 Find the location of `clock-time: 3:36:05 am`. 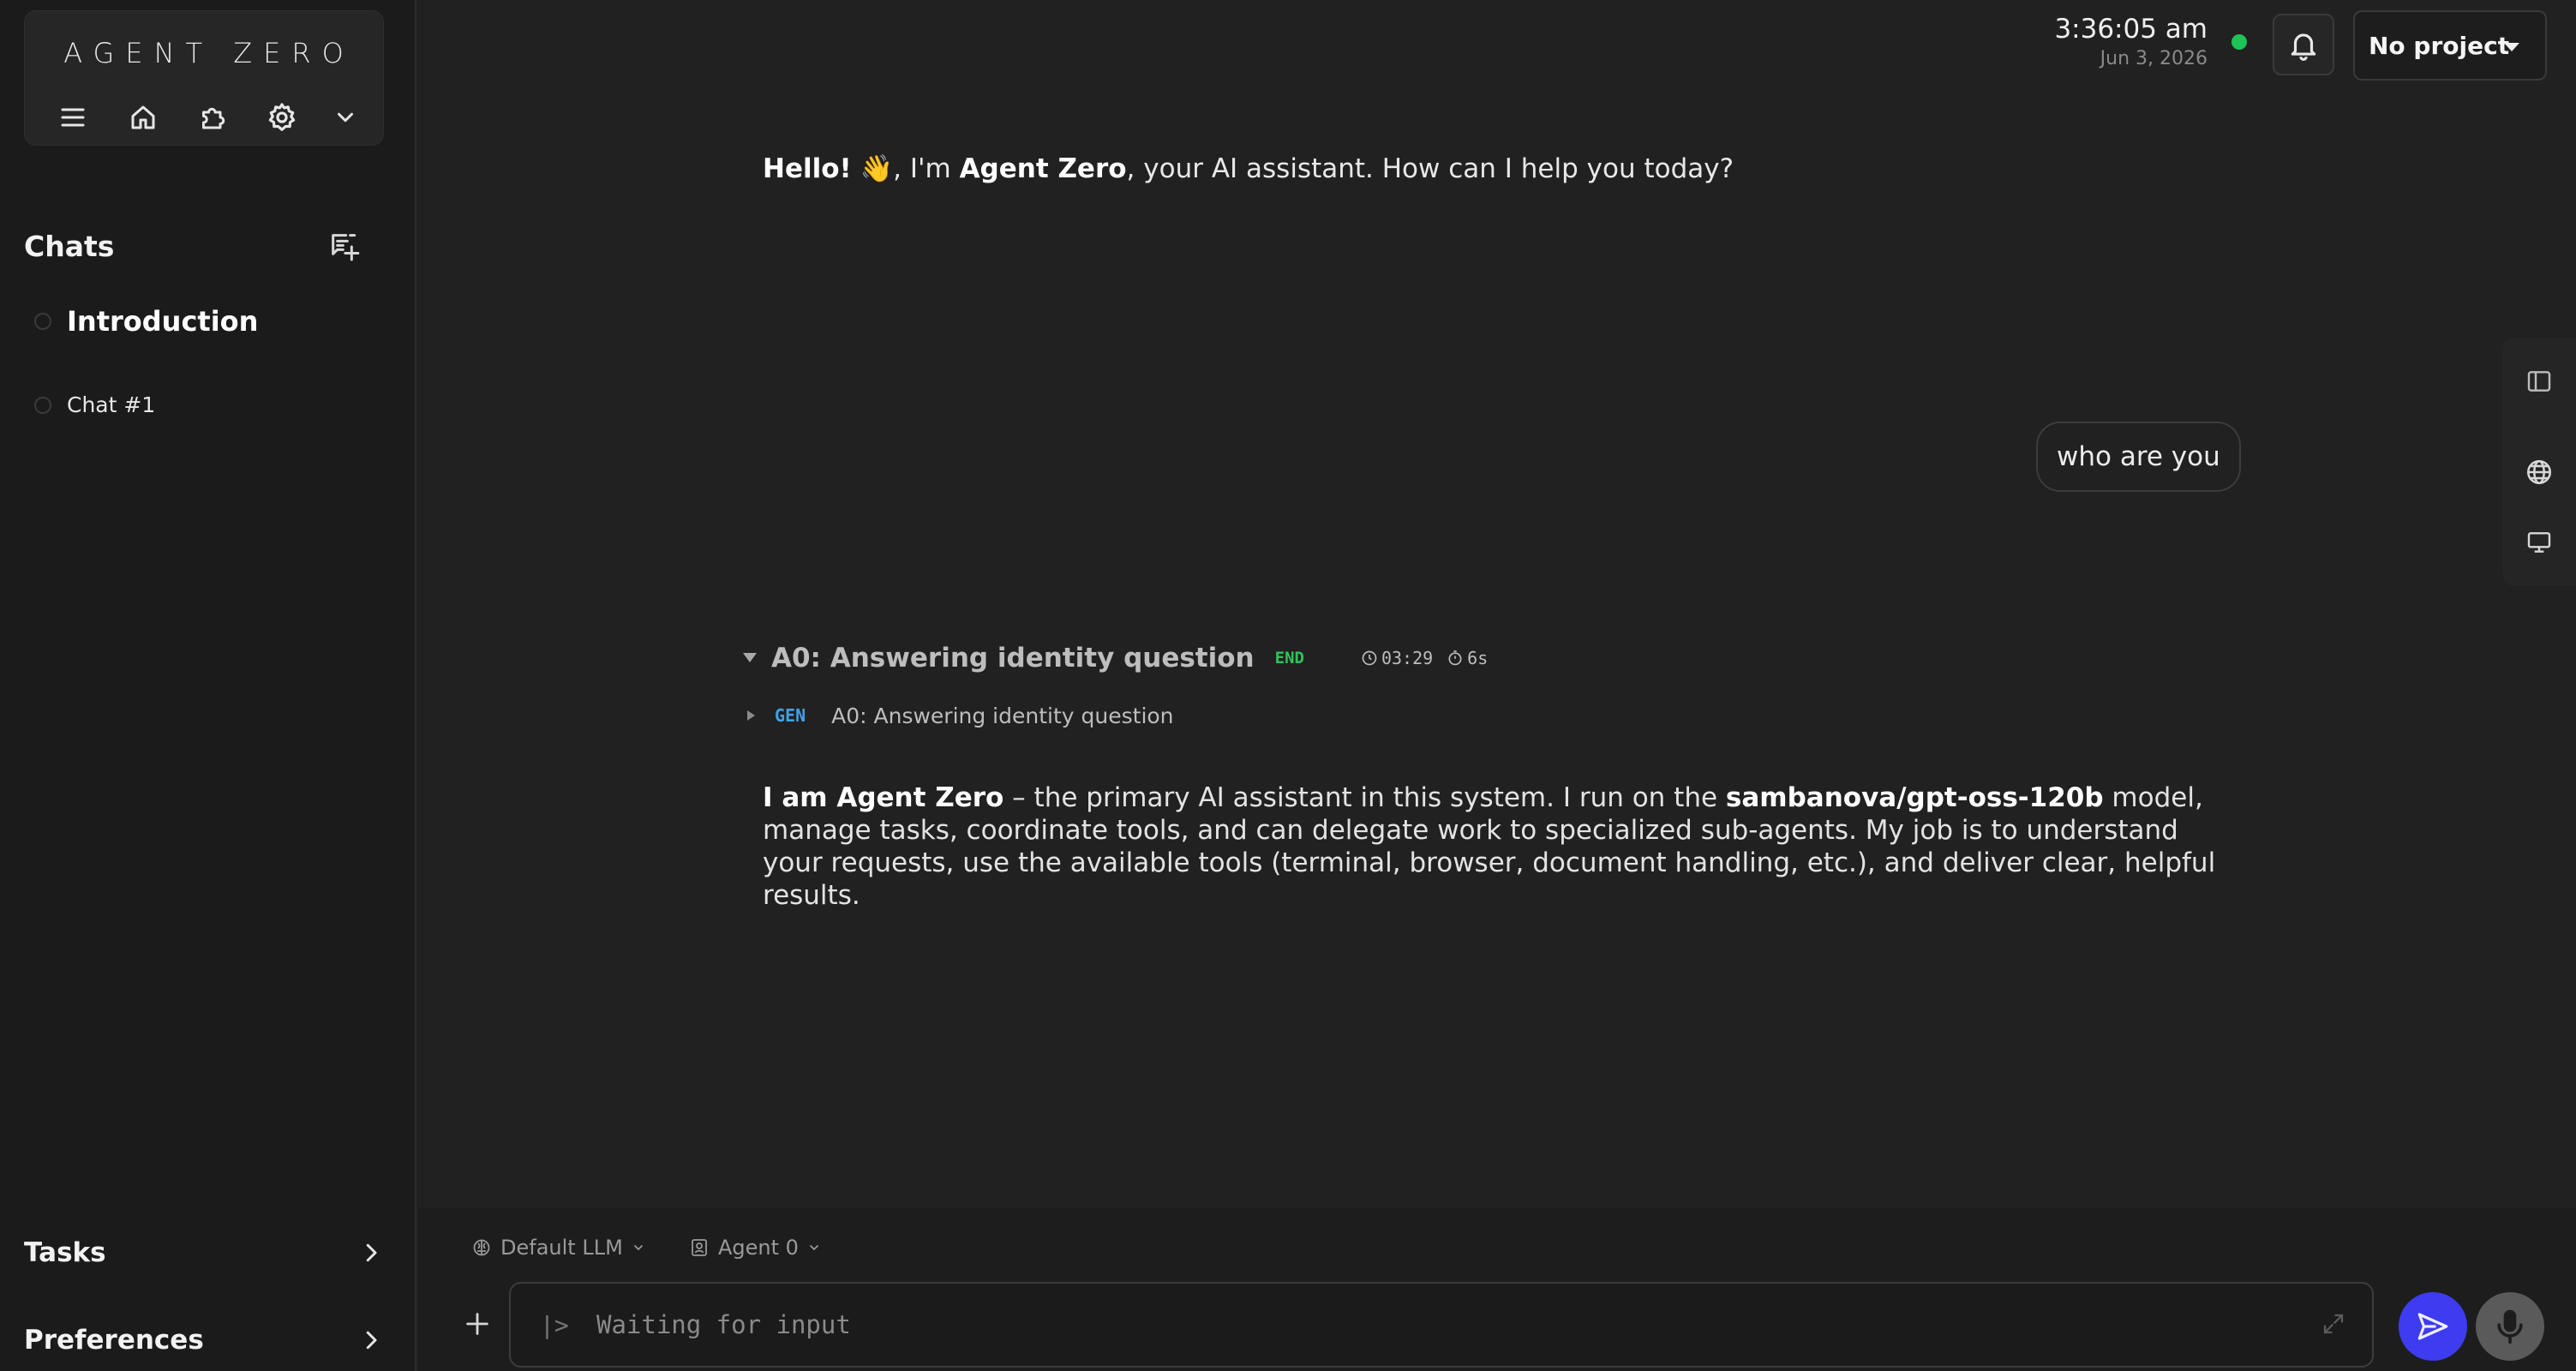

clock-time: 3:36:05 am is located at coordinates (2131, 29).